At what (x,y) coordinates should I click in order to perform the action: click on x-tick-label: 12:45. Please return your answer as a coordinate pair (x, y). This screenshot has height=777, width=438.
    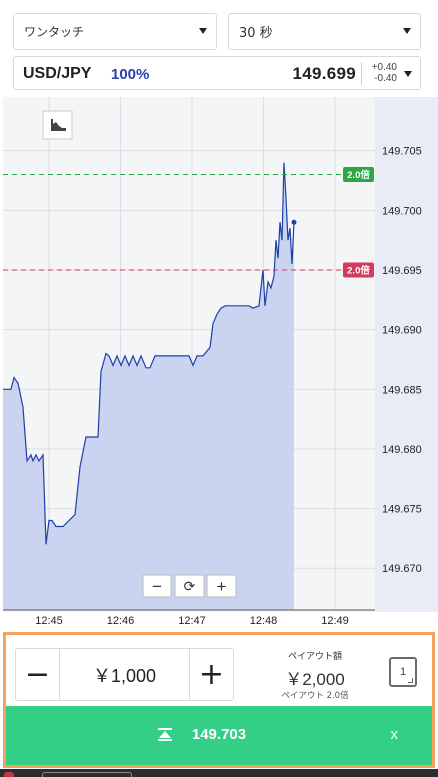
    Looking at the image, I should click on (49, 621).